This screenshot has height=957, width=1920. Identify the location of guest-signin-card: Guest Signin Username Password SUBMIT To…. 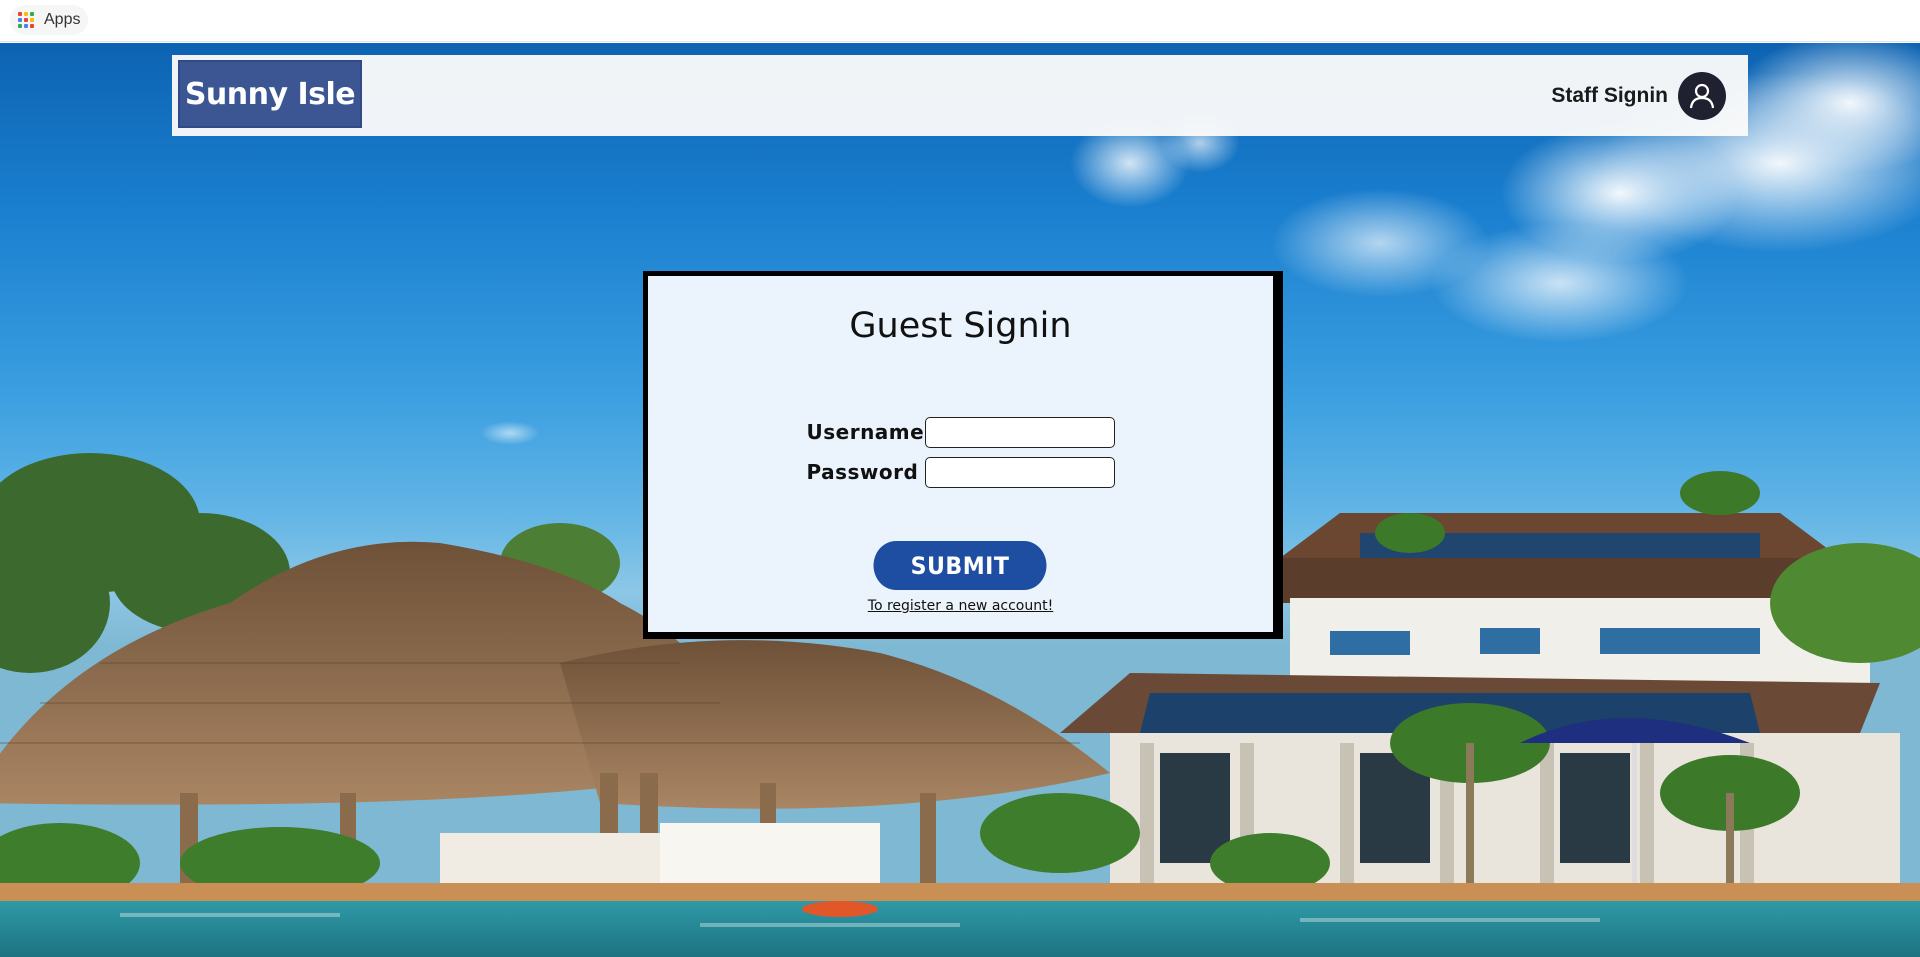
(963, 455).